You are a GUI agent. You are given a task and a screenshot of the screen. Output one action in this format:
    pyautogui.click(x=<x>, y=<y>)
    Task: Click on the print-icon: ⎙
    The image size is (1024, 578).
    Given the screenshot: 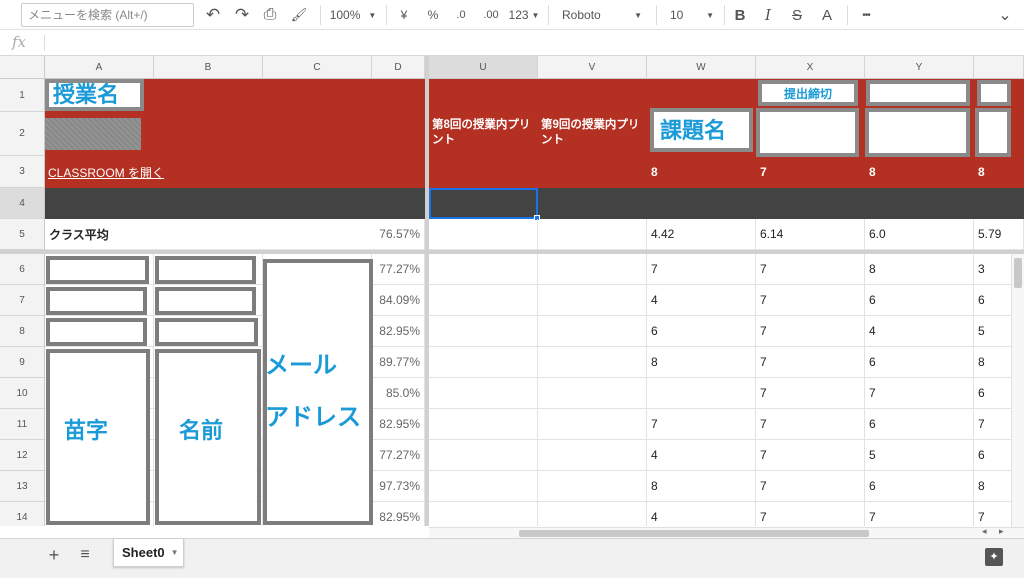 What is the action you would take?
    pyautogui.click(x=270, y=15)
    